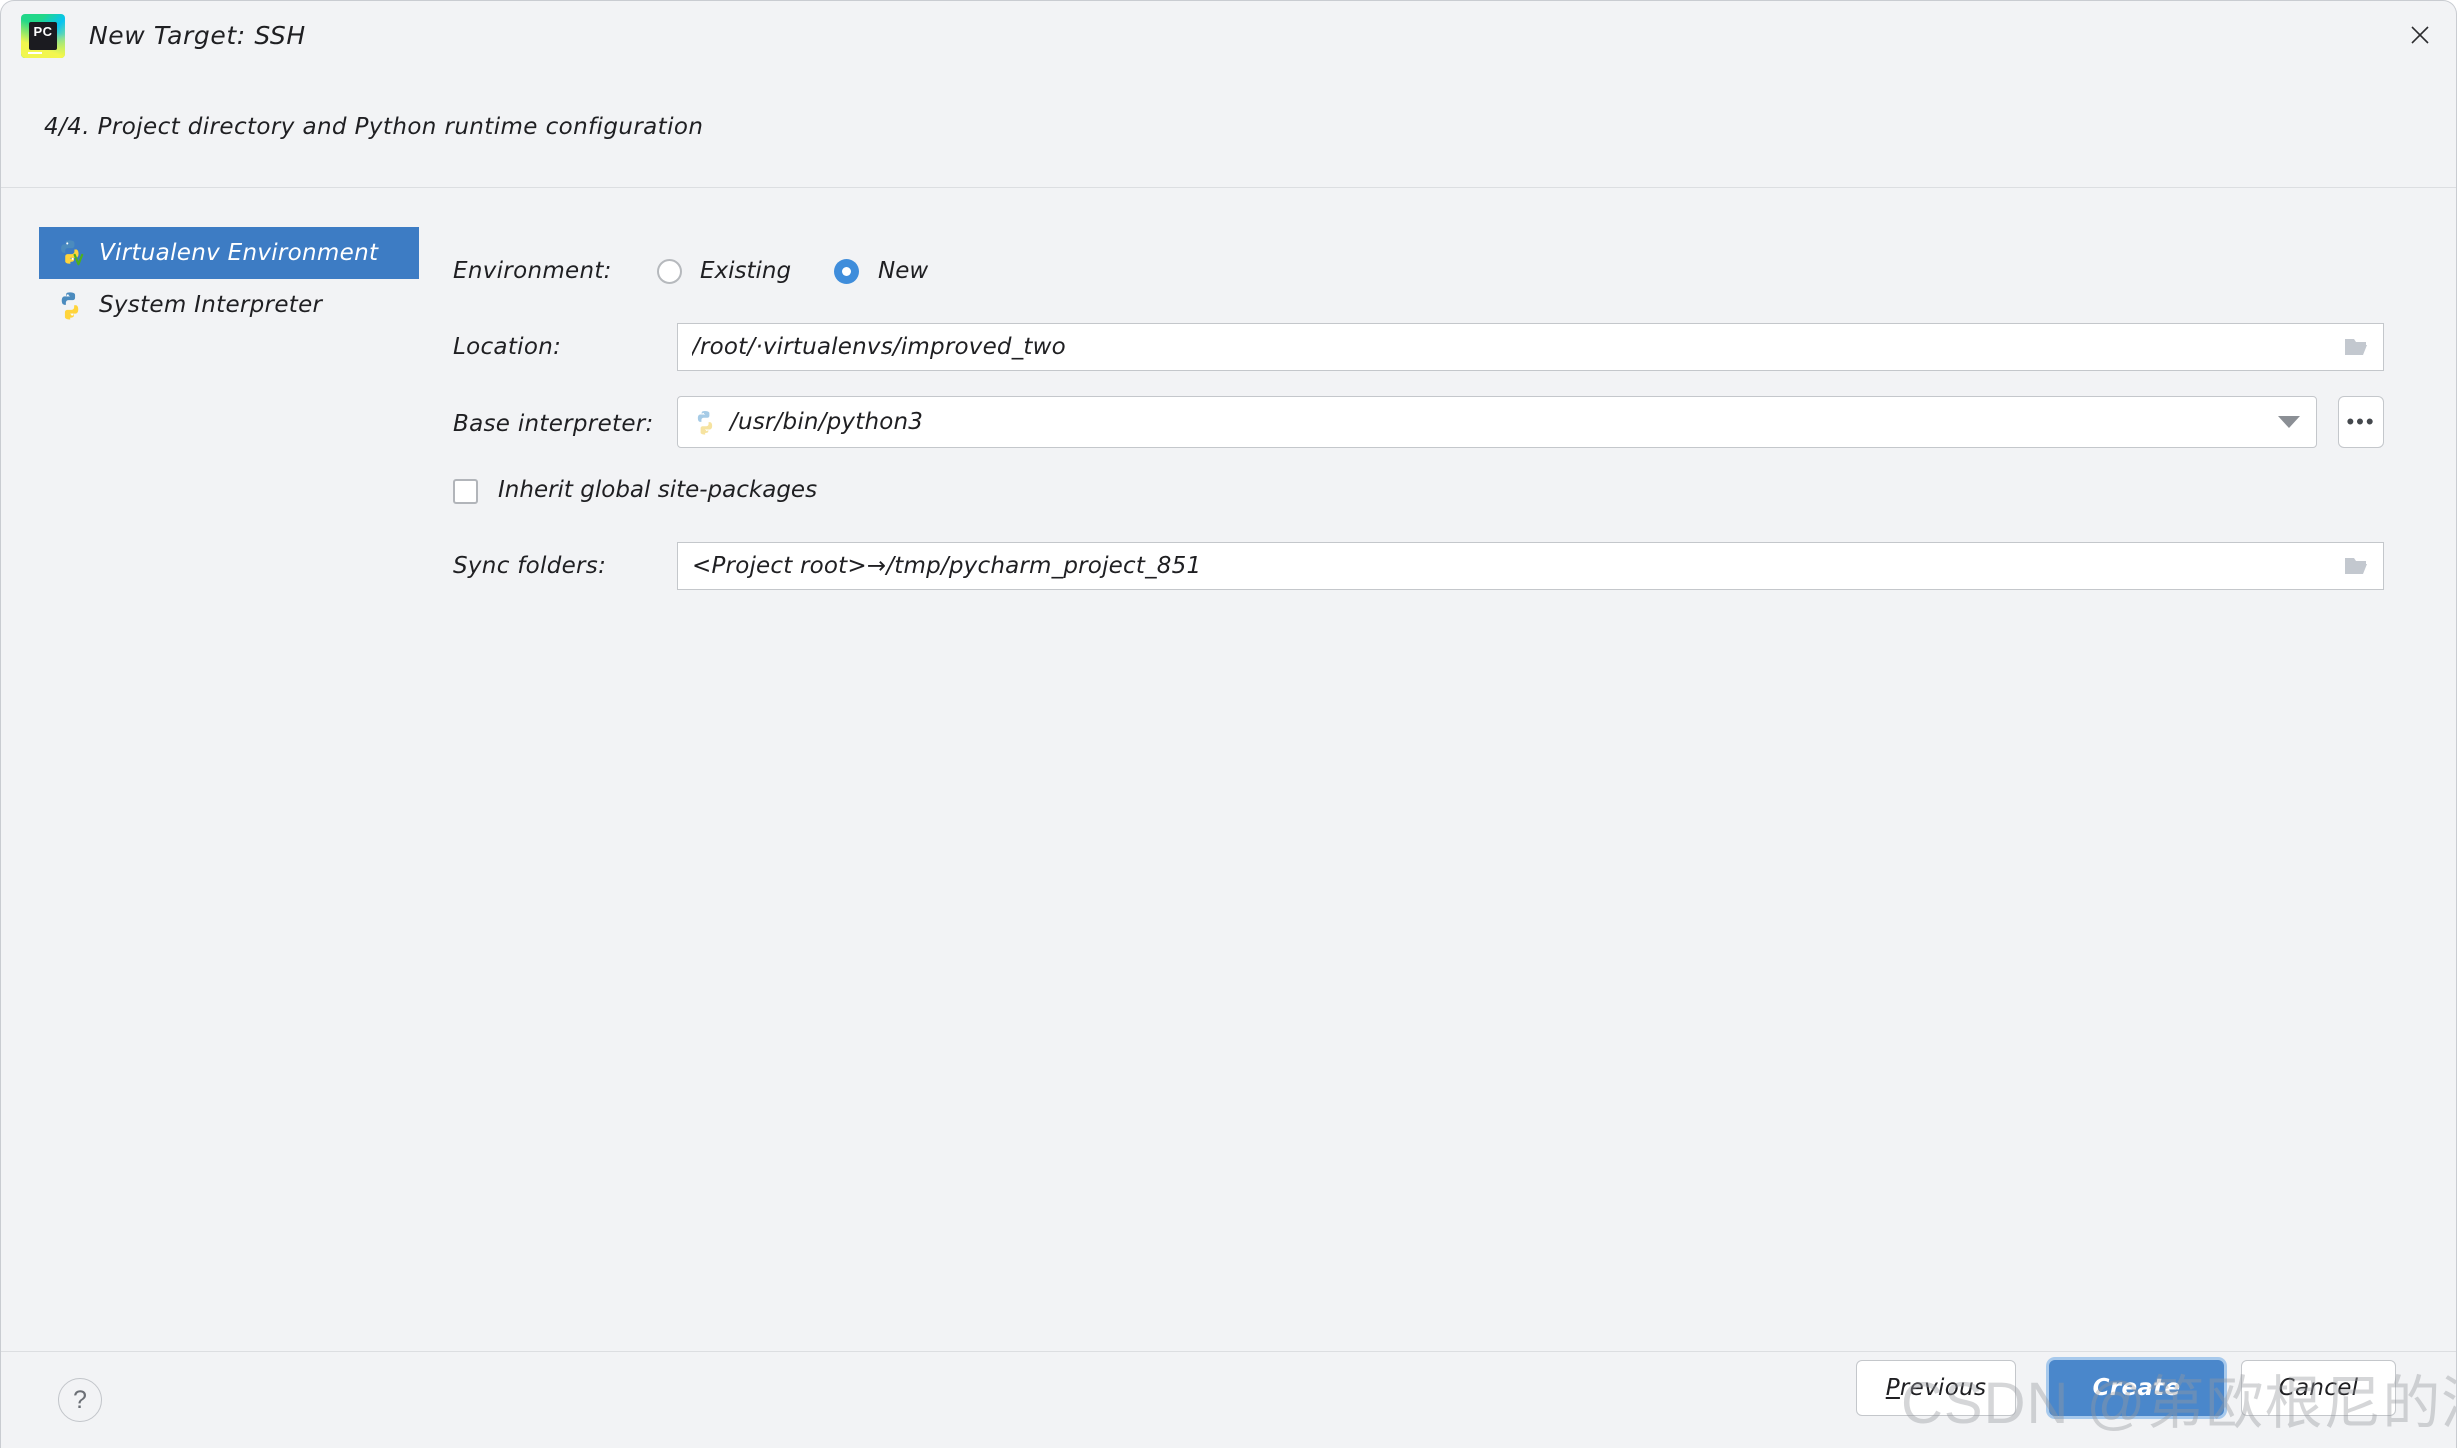  I want to click on pycharm-logo-bar, so click(35, 53).